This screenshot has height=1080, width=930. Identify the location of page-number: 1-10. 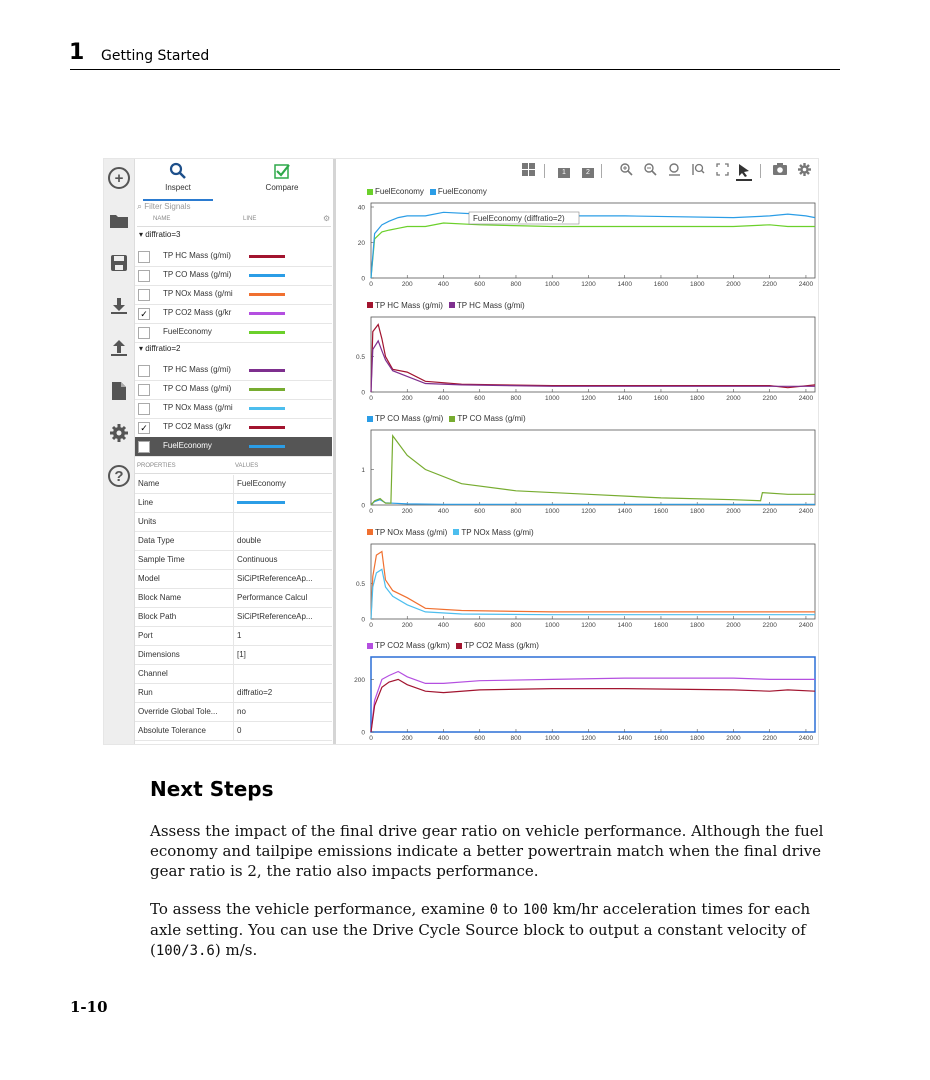
(89, 1007).